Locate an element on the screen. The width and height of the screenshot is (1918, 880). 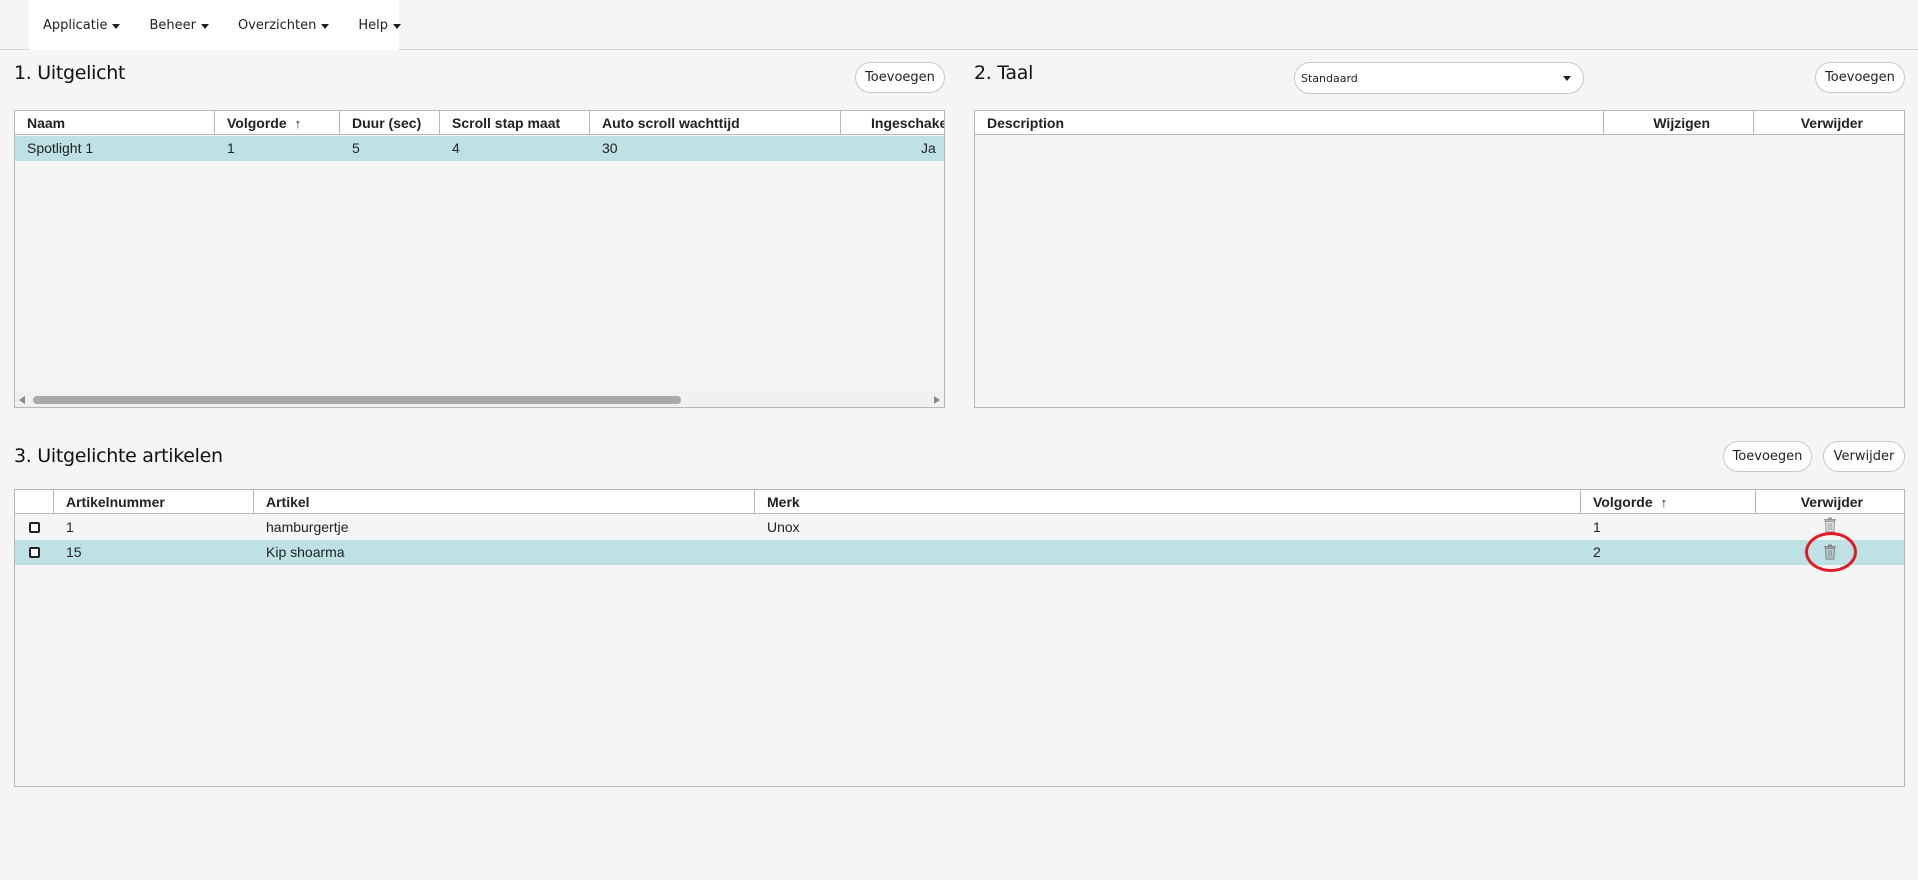
col-scroll-stap: Scroll stap maat is located at coordinates (515, 123).